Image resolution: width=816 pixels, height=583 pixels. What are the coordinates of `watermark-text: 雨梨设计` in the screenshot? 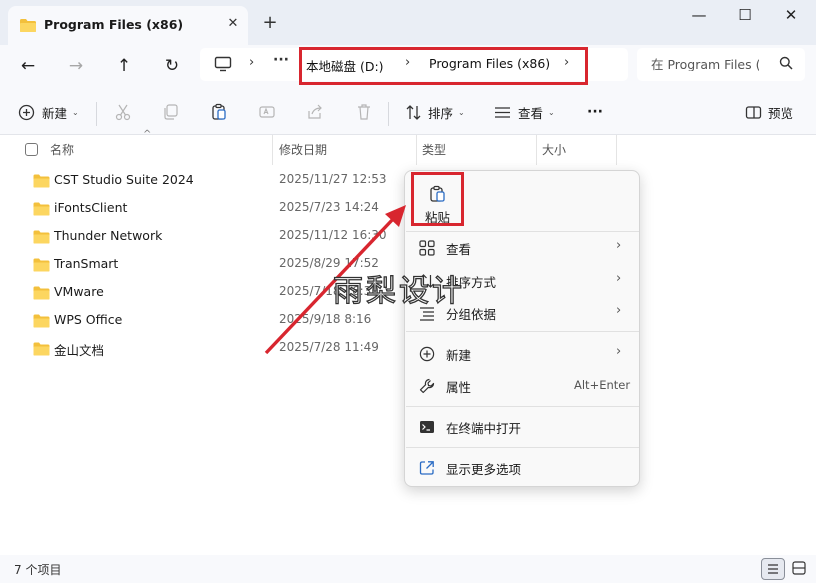 It's located at (398, 291).